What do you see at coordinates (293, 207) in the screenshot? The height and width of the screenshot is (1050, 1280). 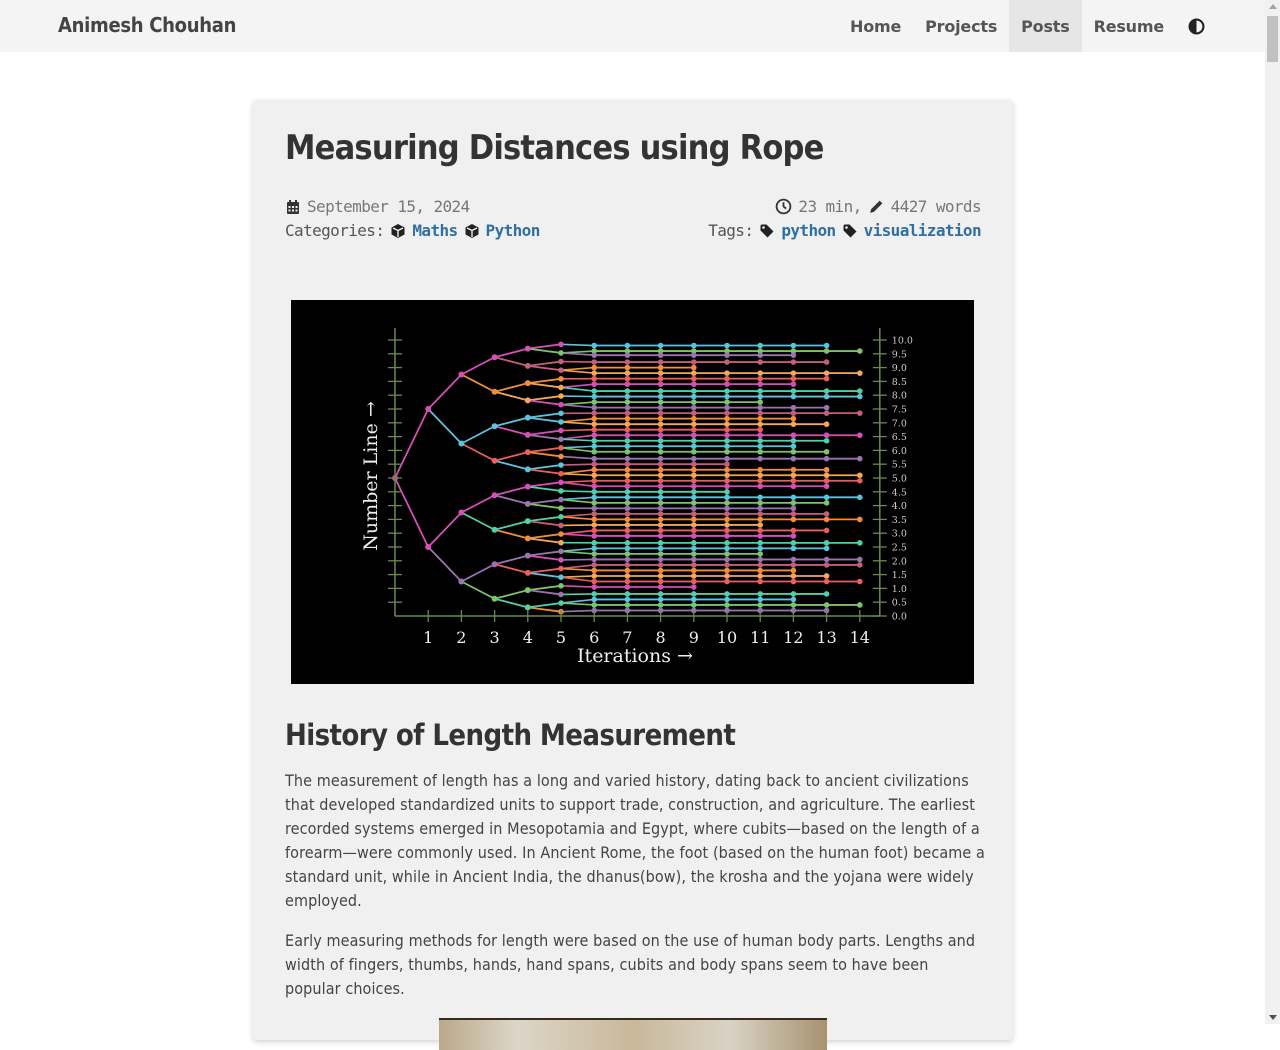 I see `calendar-icon` at bounding box center [293, 207].